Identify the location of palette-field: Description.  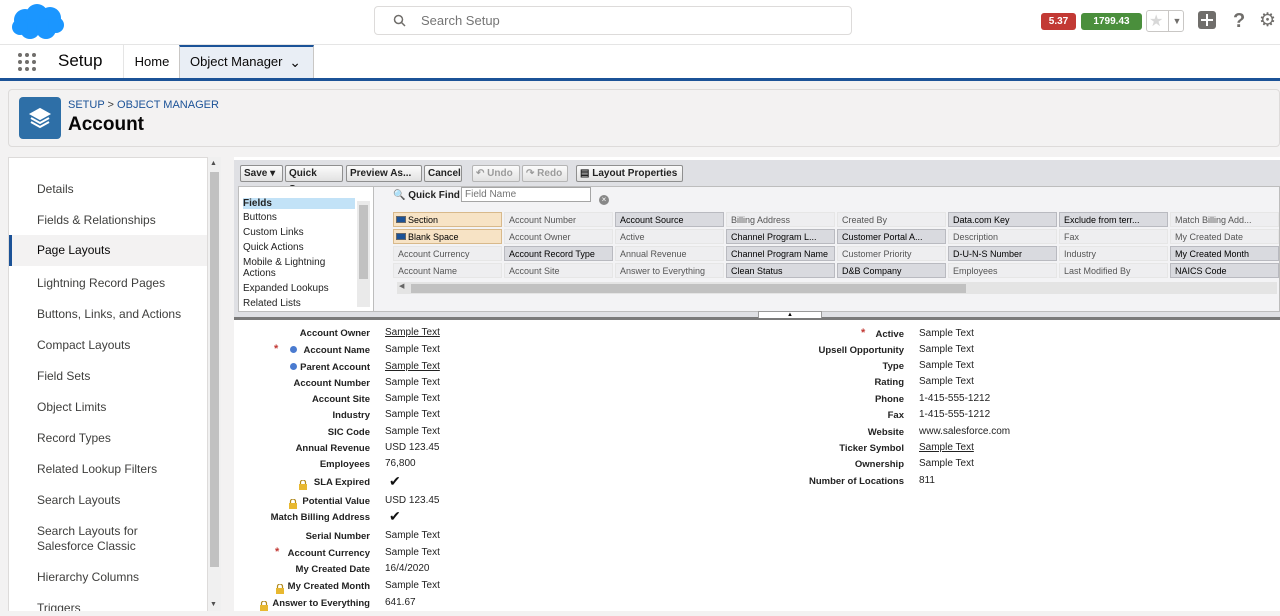
(1002, 236).